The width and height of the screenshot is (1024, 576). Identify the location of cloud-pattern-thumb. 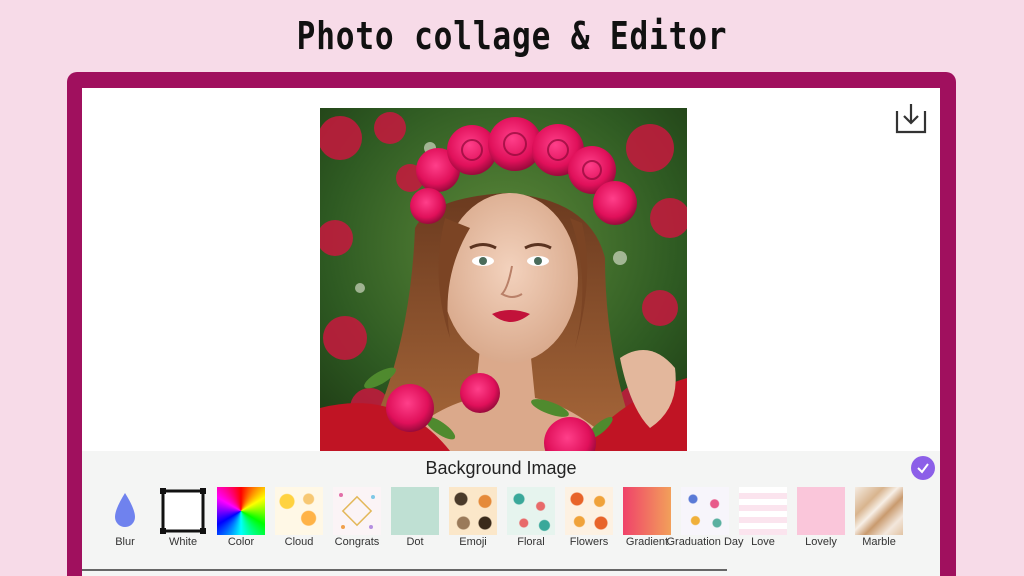
(299, 511).